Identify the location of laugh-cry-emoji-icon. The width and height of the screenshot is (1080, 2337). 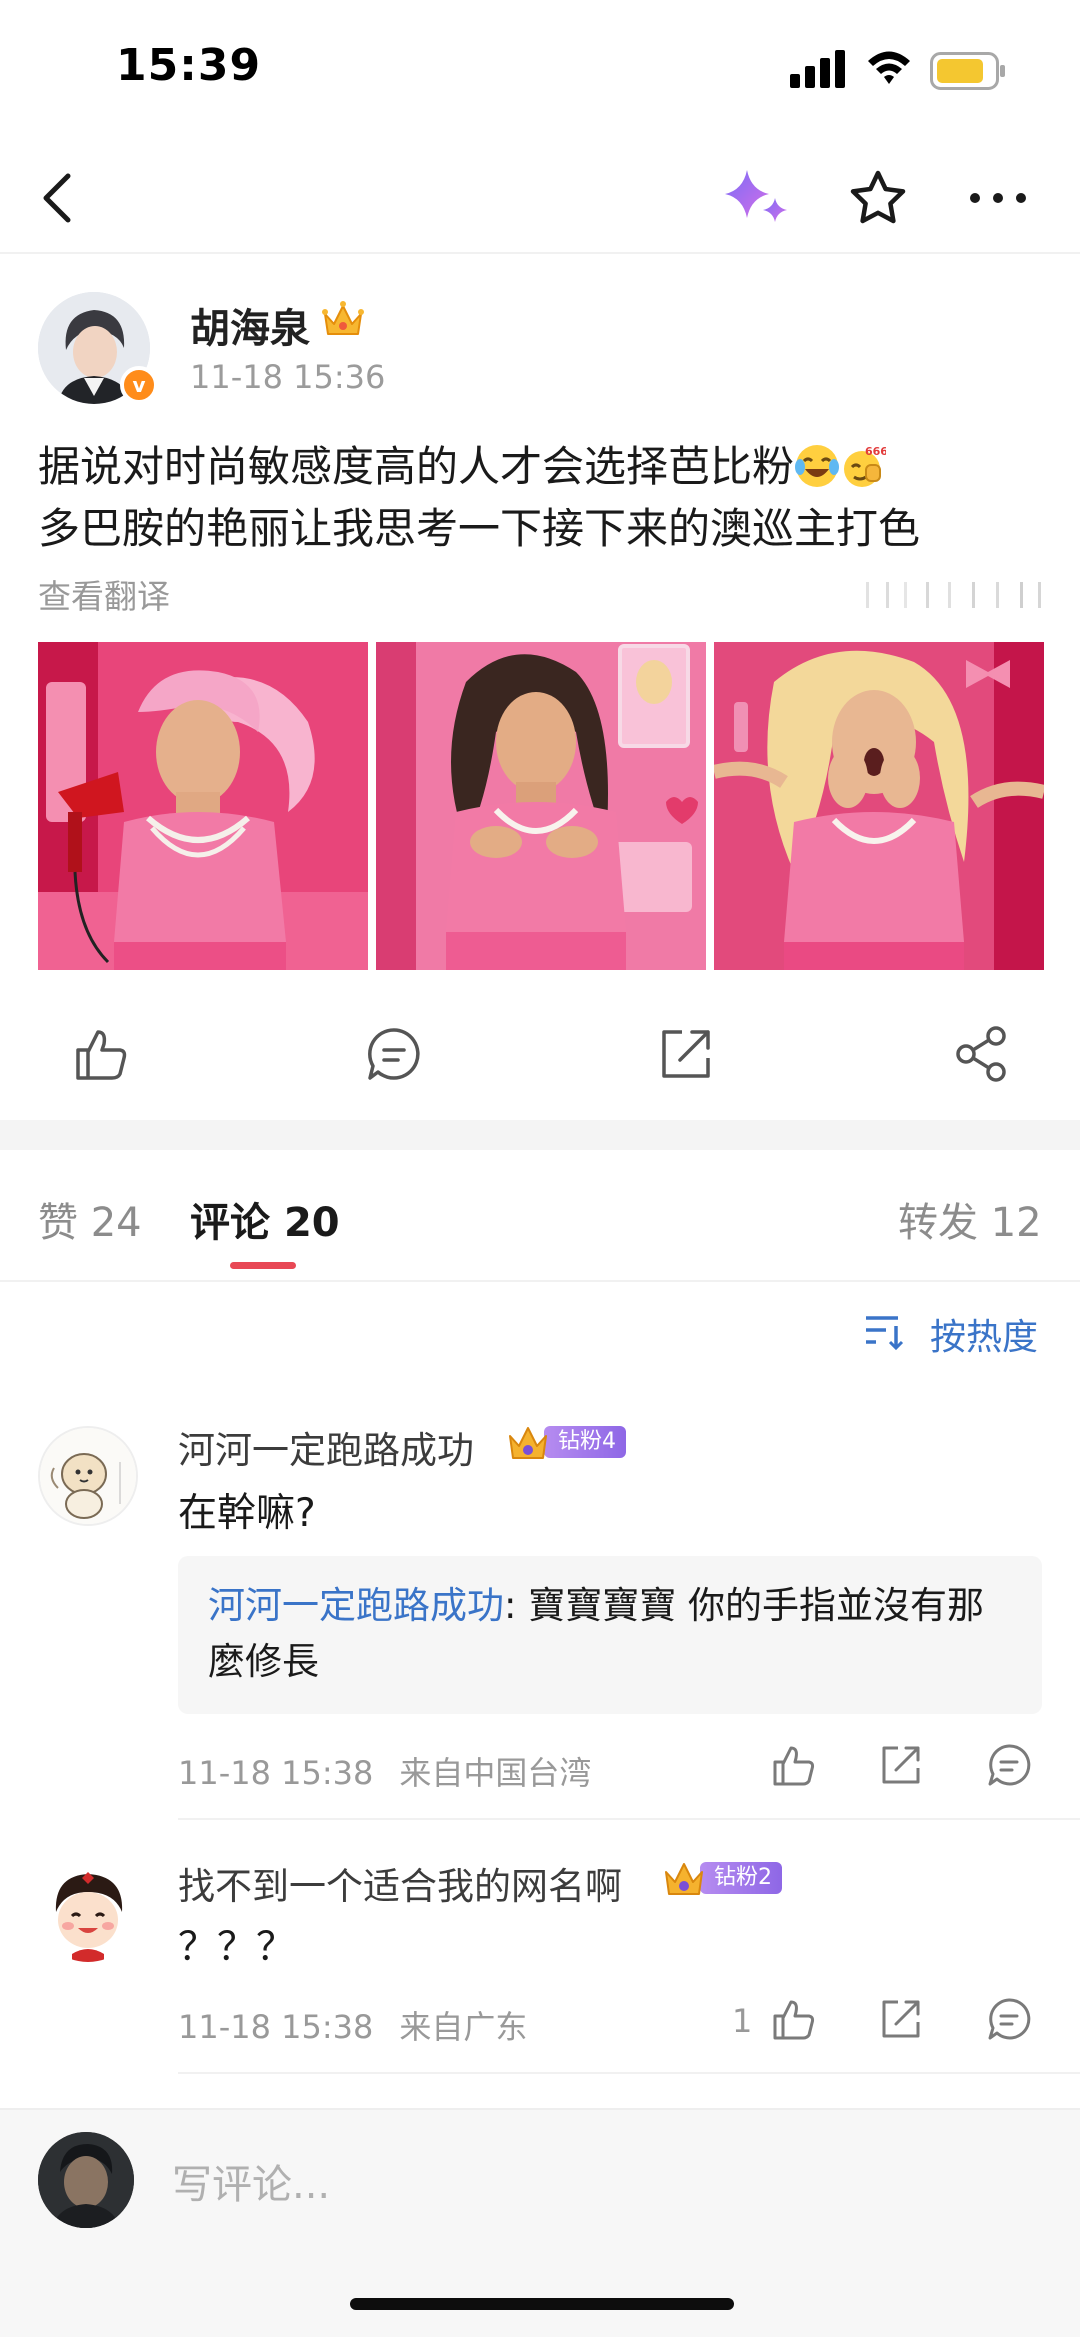
(817, 466).